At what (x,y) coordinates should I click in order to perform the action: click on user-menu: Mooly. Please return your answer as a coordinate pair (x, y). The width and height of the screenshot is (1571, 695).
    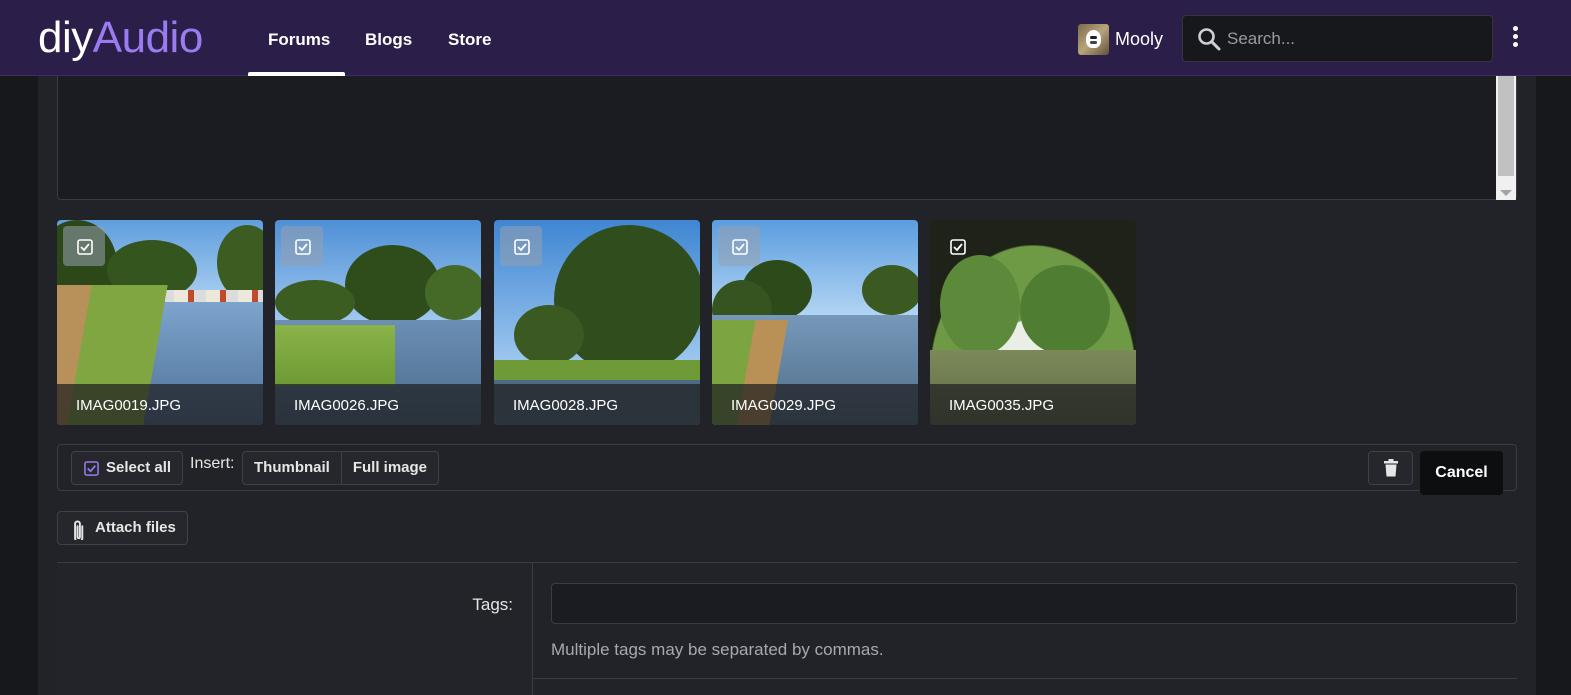
    Looking at the image, I should click on (1120, 39).